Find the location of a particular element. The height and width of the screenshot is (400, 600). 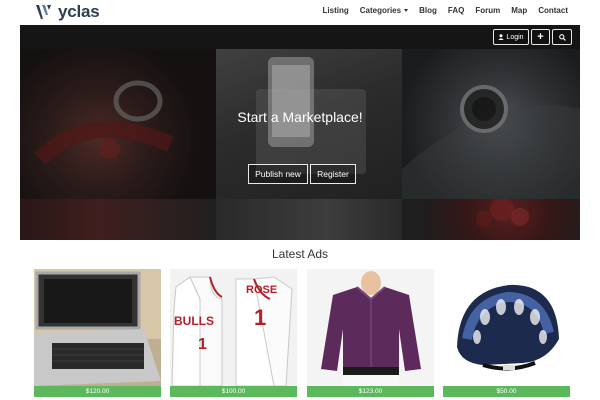

laptop-image is located at coordinates (97, 327).